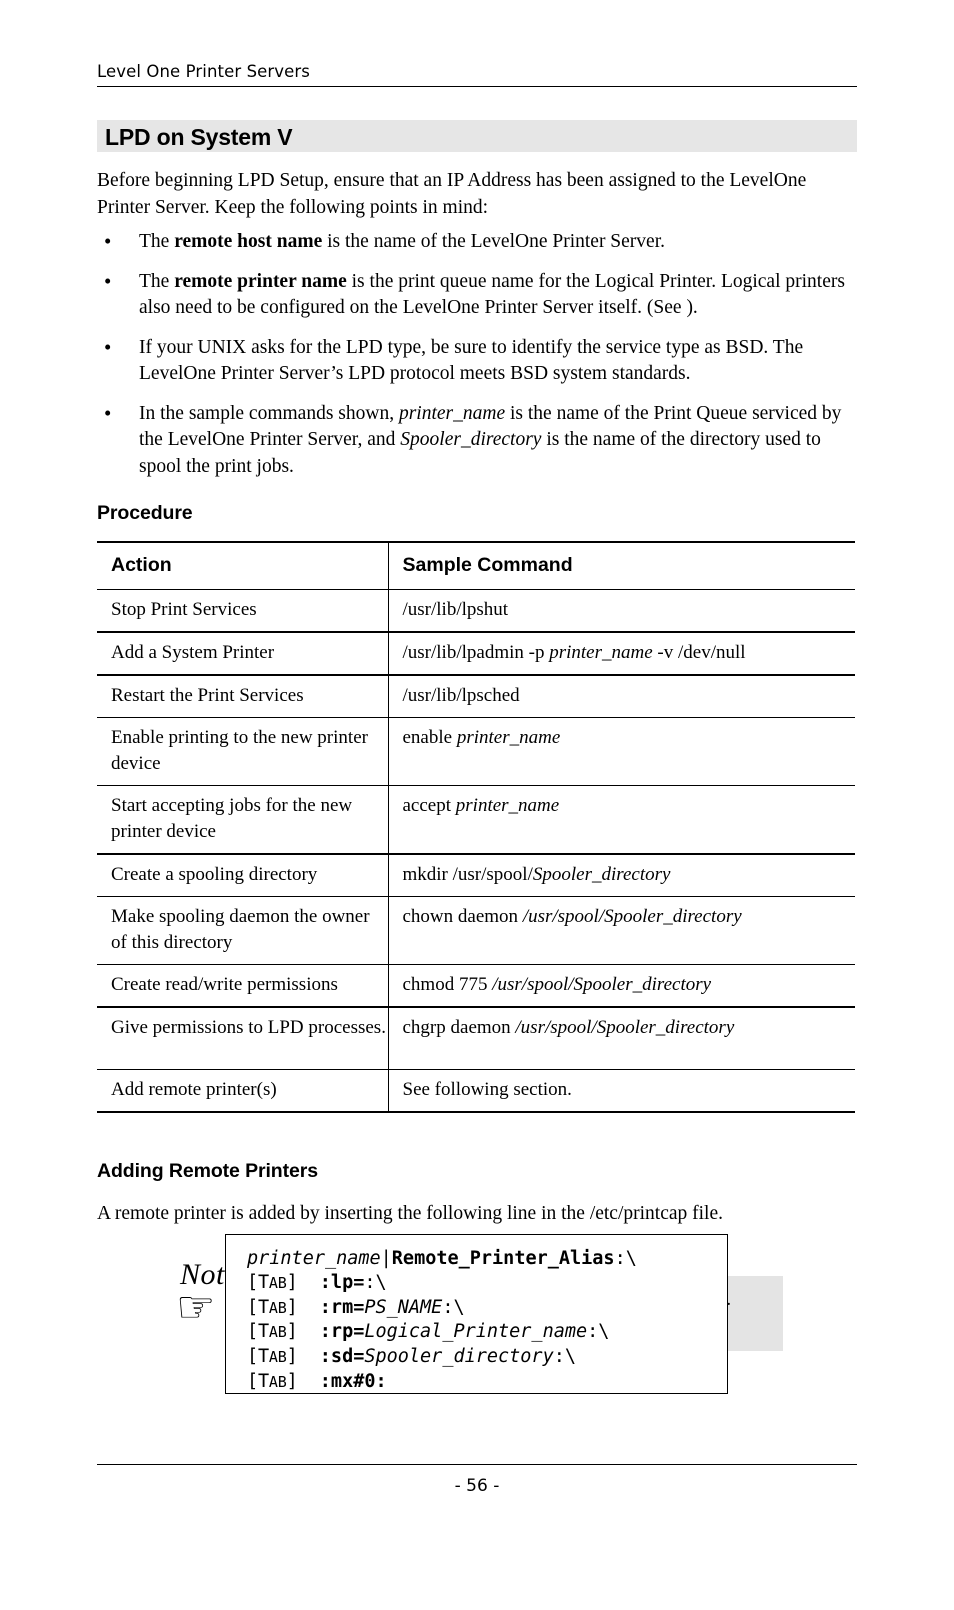 The height and width of the screenshot is (1610, 954). What do you see at coordinates (199, 137) in the screenshot?
I see `page-title: LPD on System V` at bounding box center [199, 137].